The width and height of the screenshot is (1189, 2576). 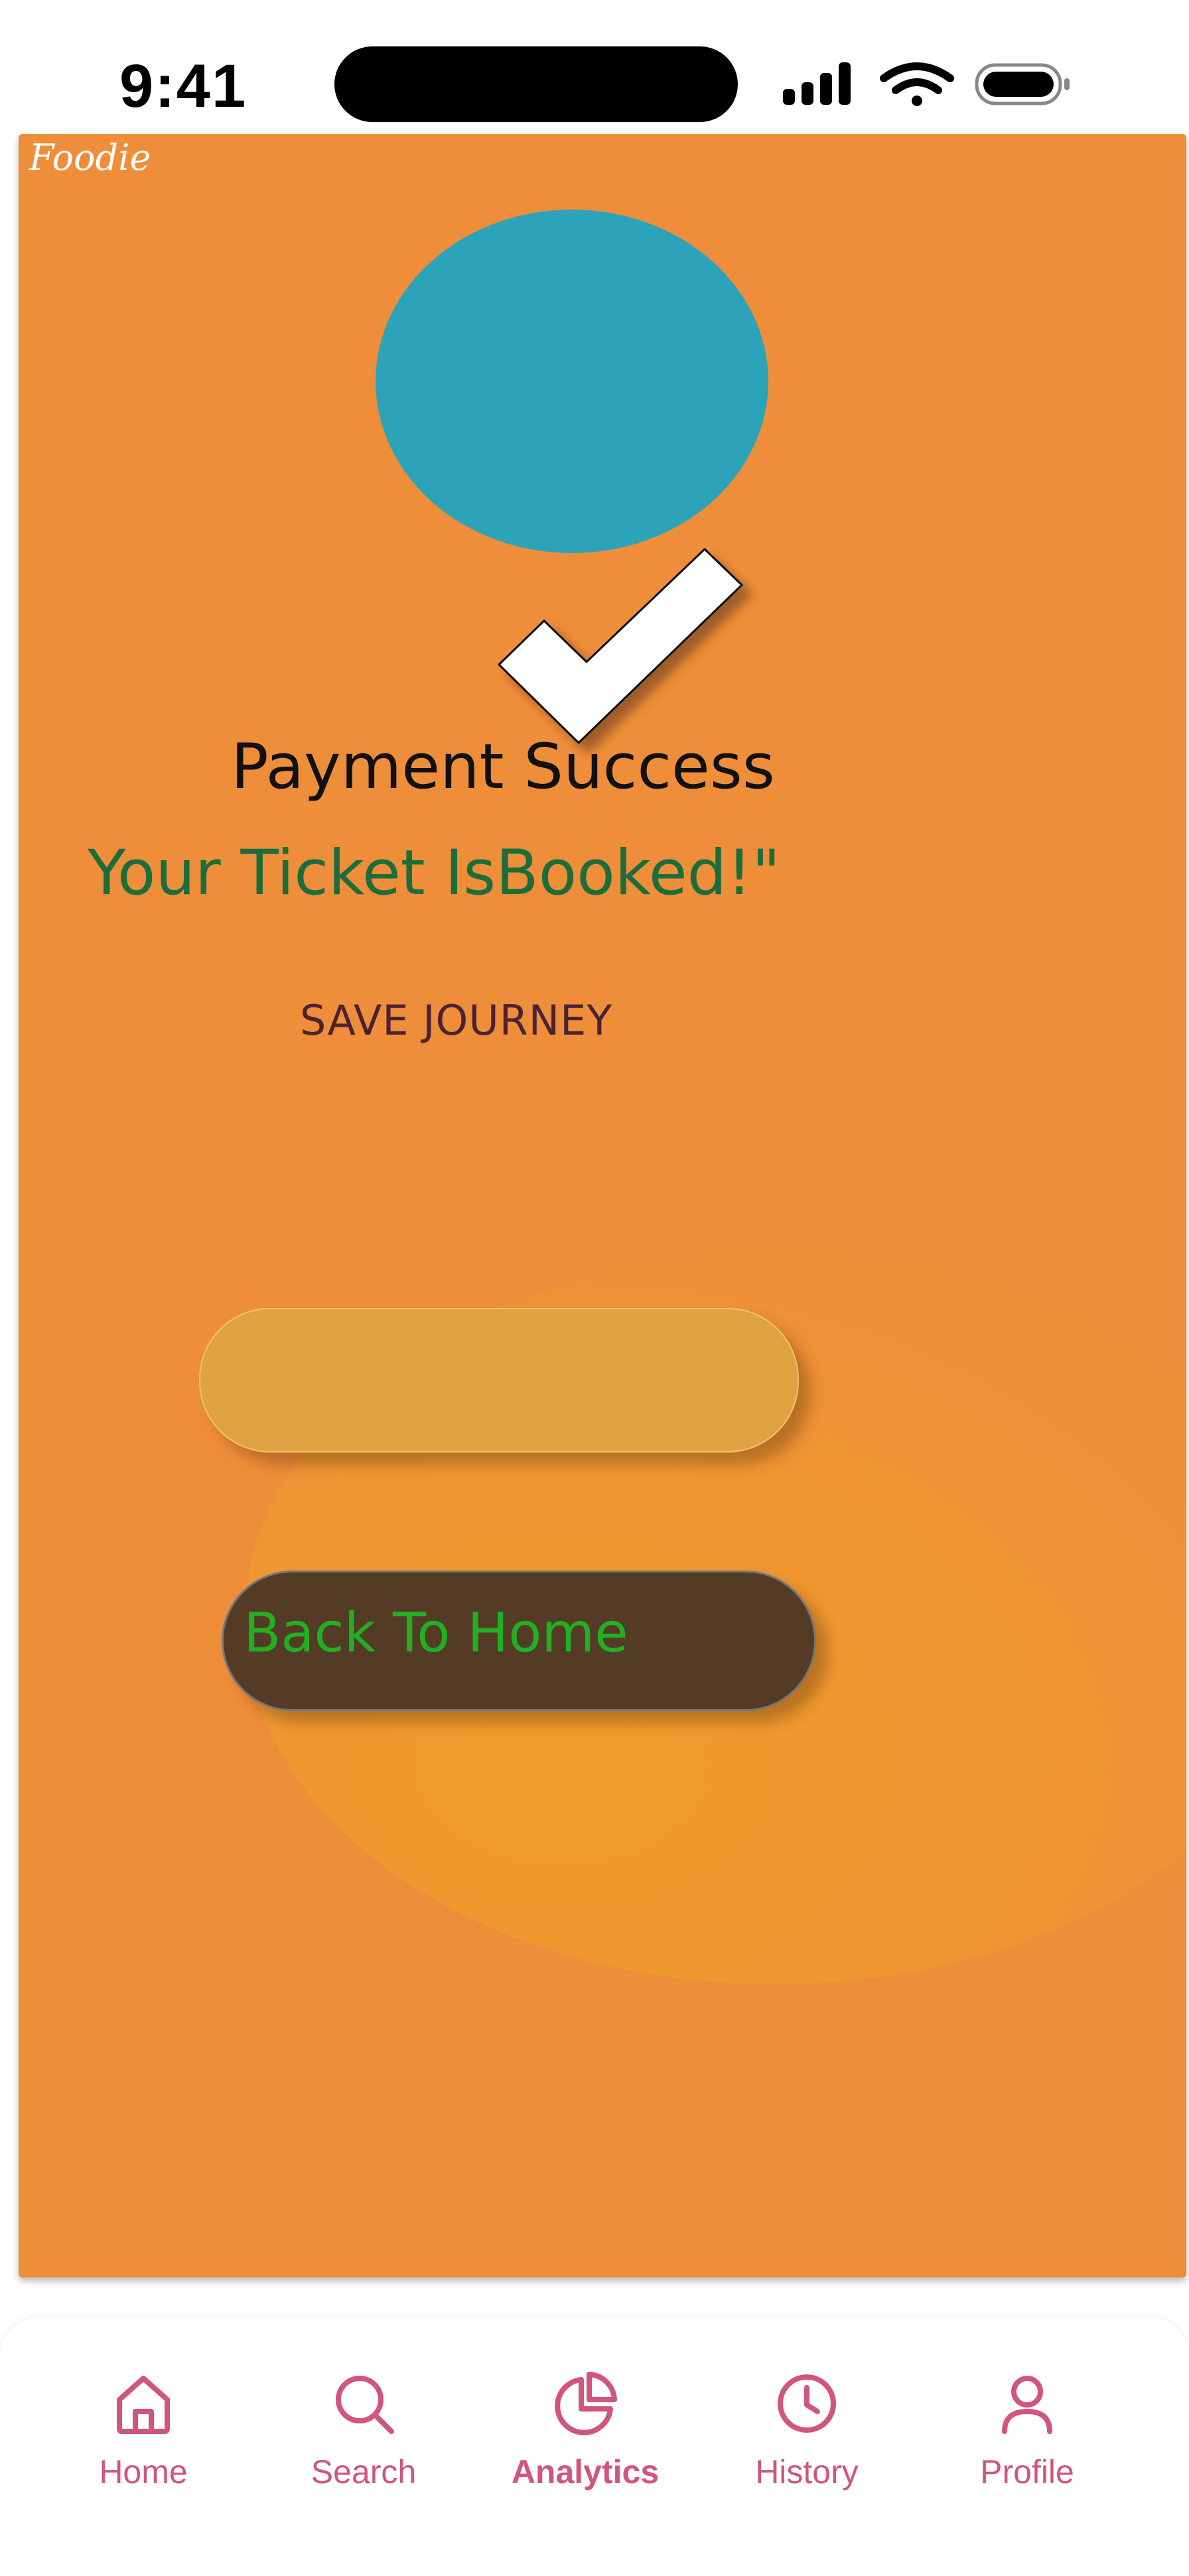 What do you see at coordinates (917, 84) in the screenshot?
I see `wifi-icon` at bounding box center [917, 84].